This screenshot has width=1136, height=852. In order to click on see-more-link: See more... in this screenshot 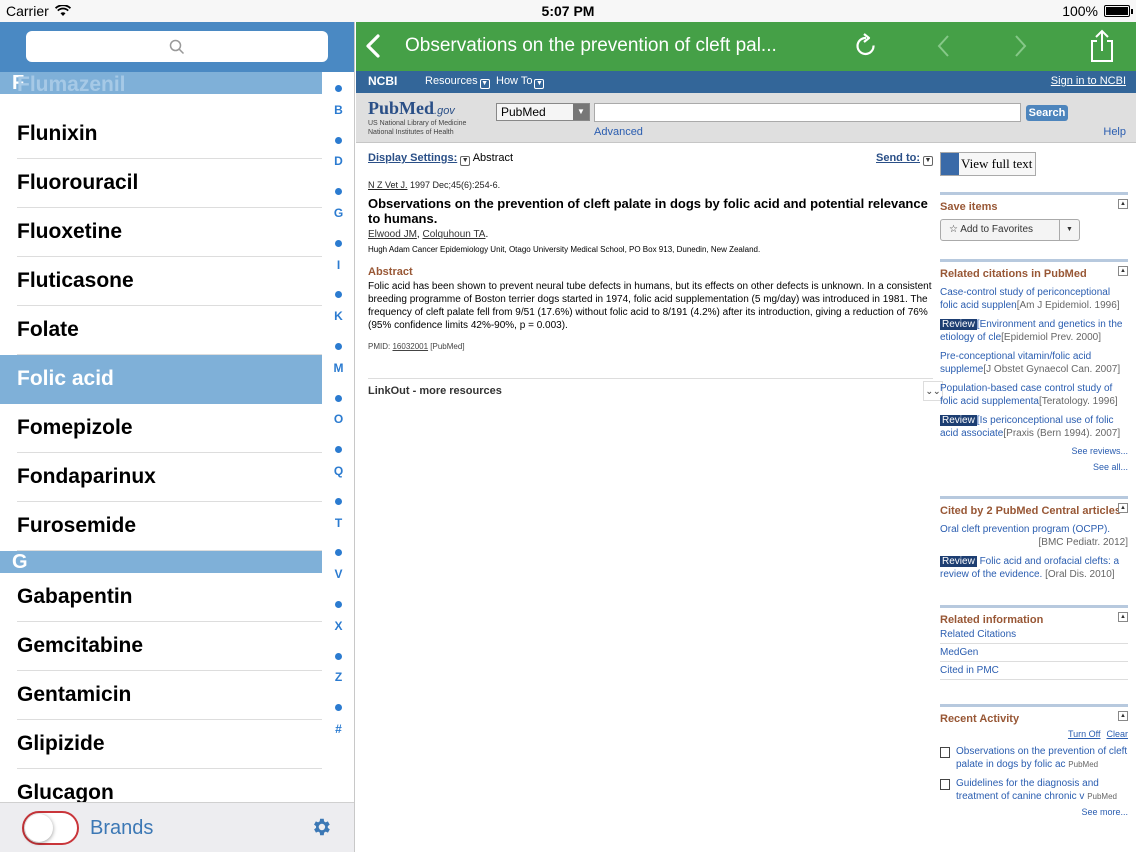, I will do `click(1034, 812)`.